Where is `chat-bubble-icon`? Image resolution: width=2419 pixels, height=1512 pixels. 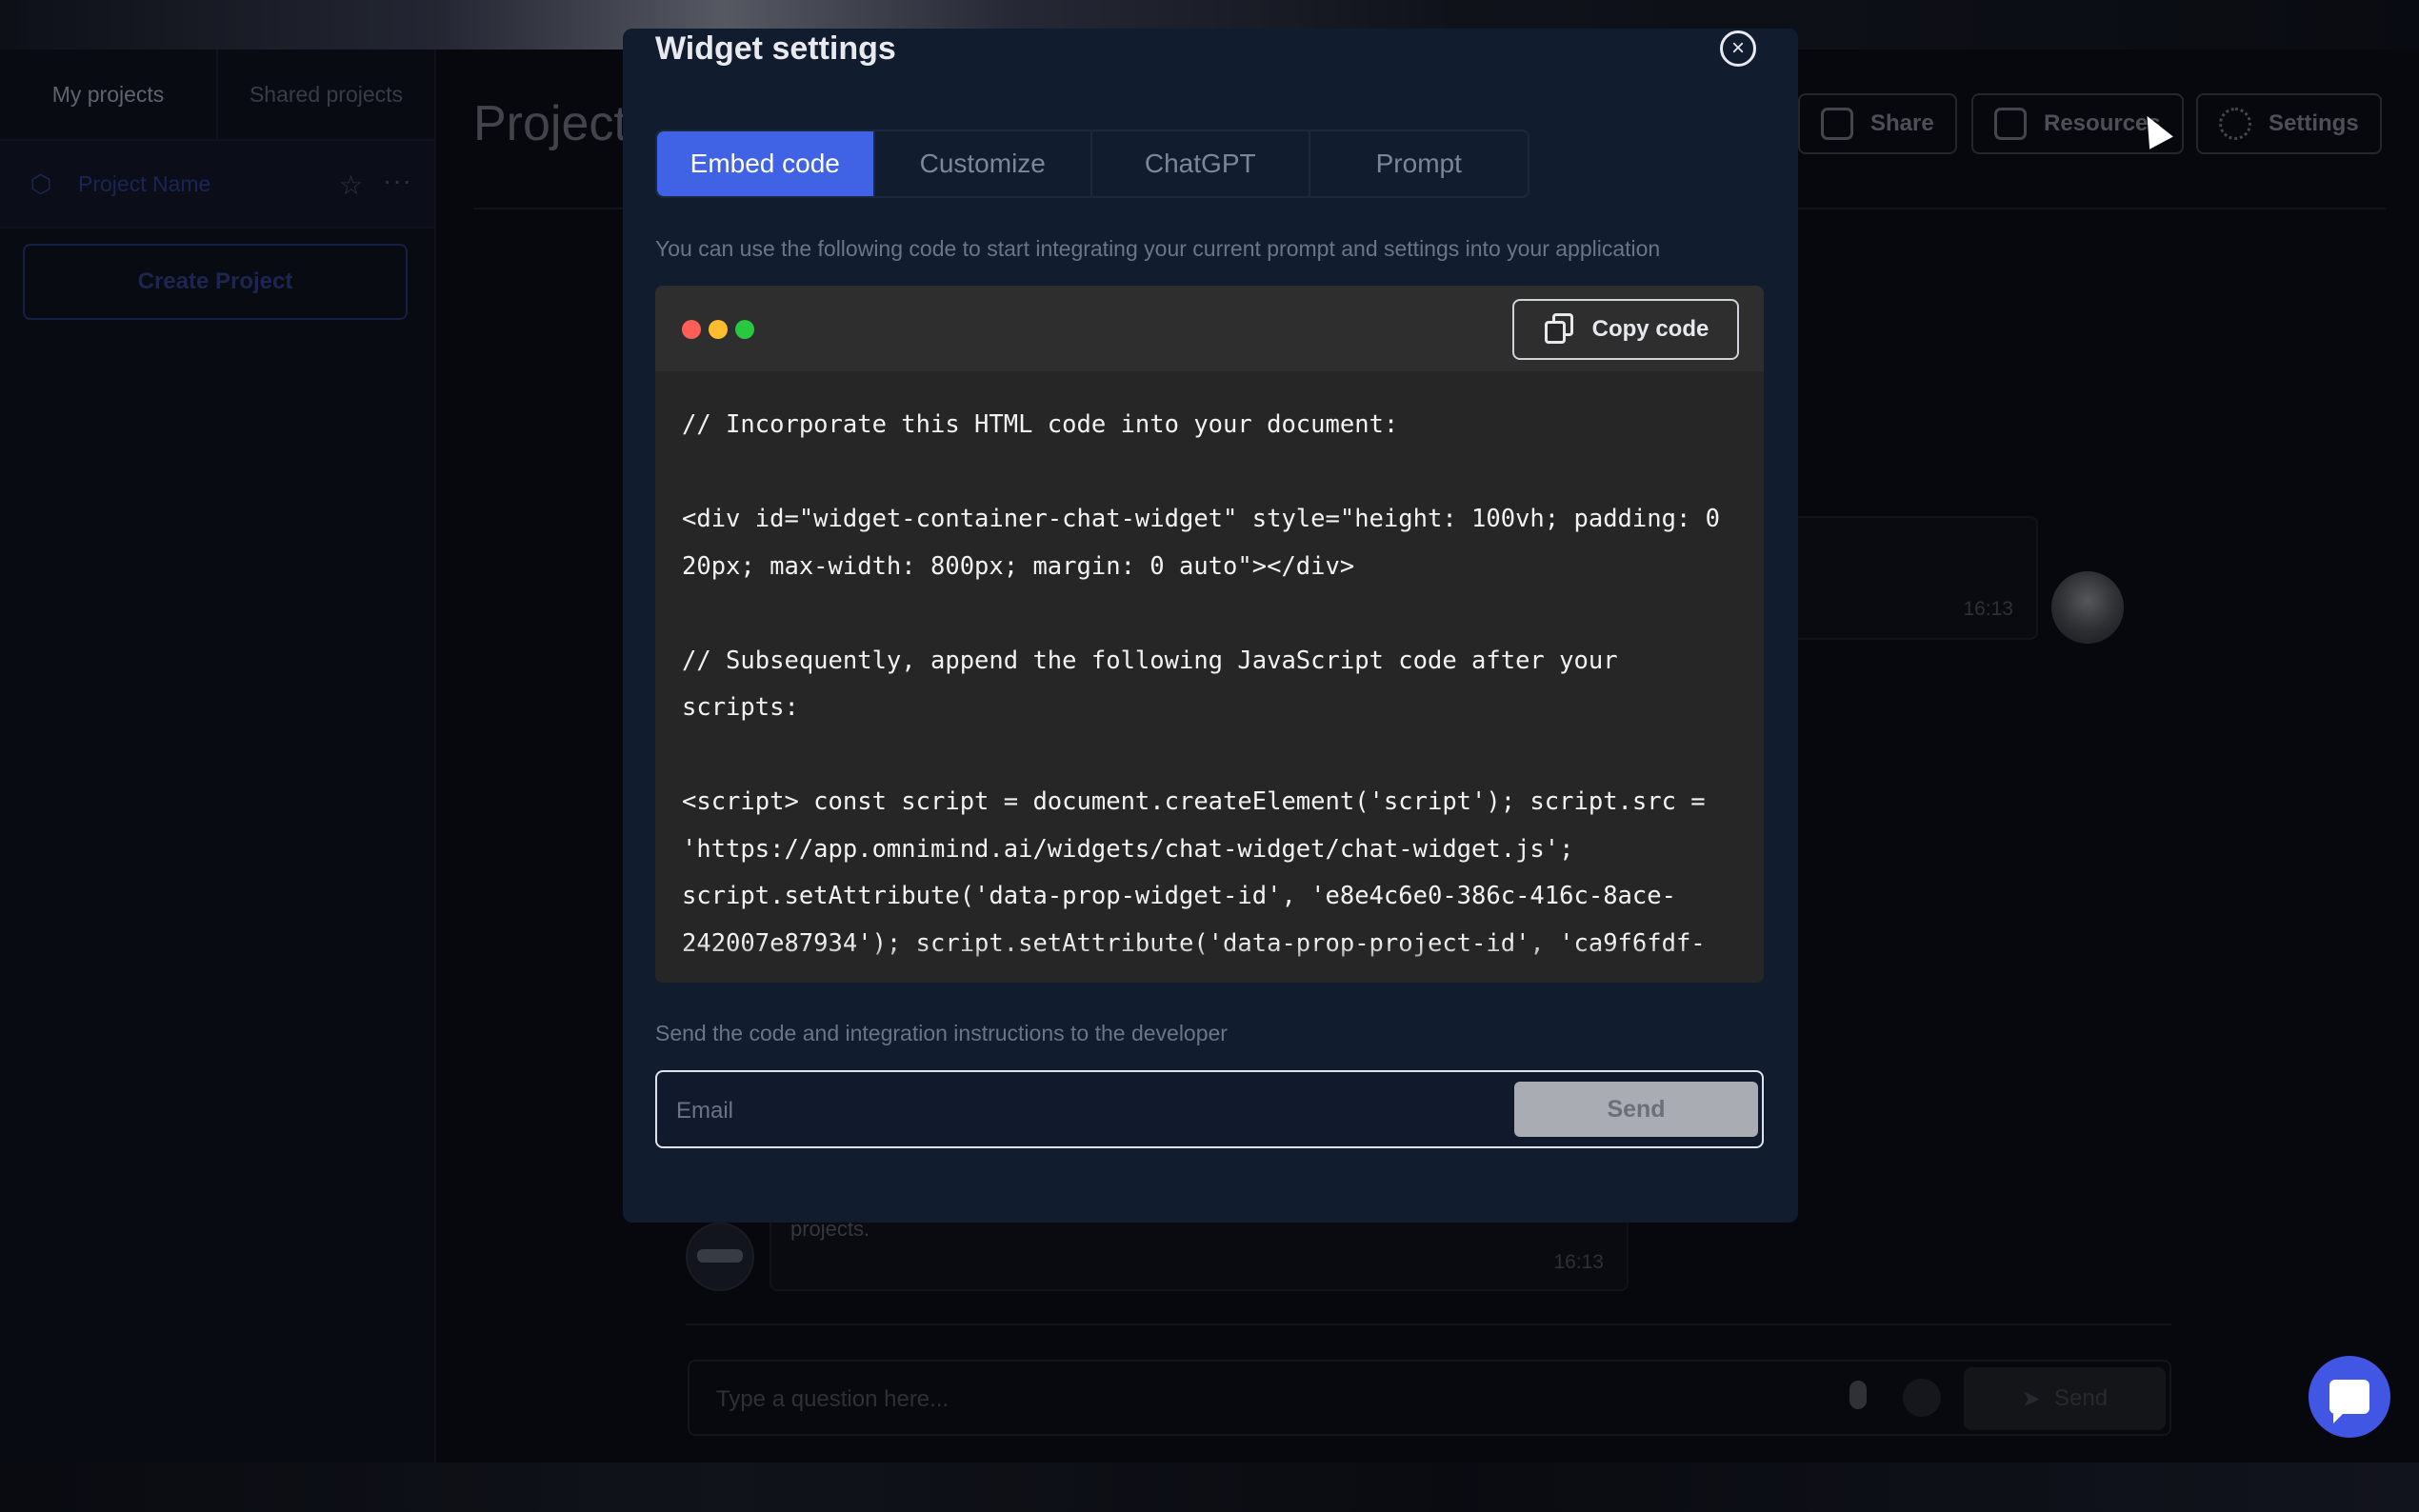
chat-bubble-icon is located at coordinates (2349, 1401).